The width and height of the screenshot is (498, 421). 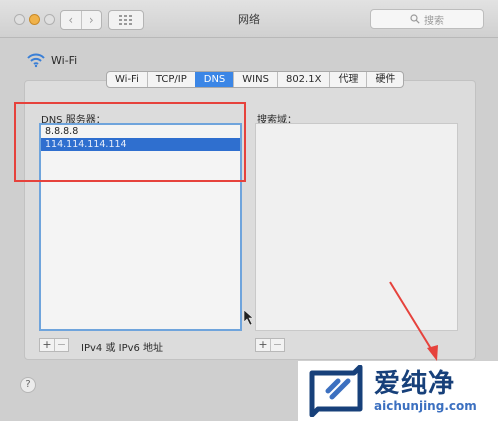 What do you see at coordinates (170, 79) in the screenshot?
I see `tab-tcpip: TCP/IP` at bounding box center [170, 79].